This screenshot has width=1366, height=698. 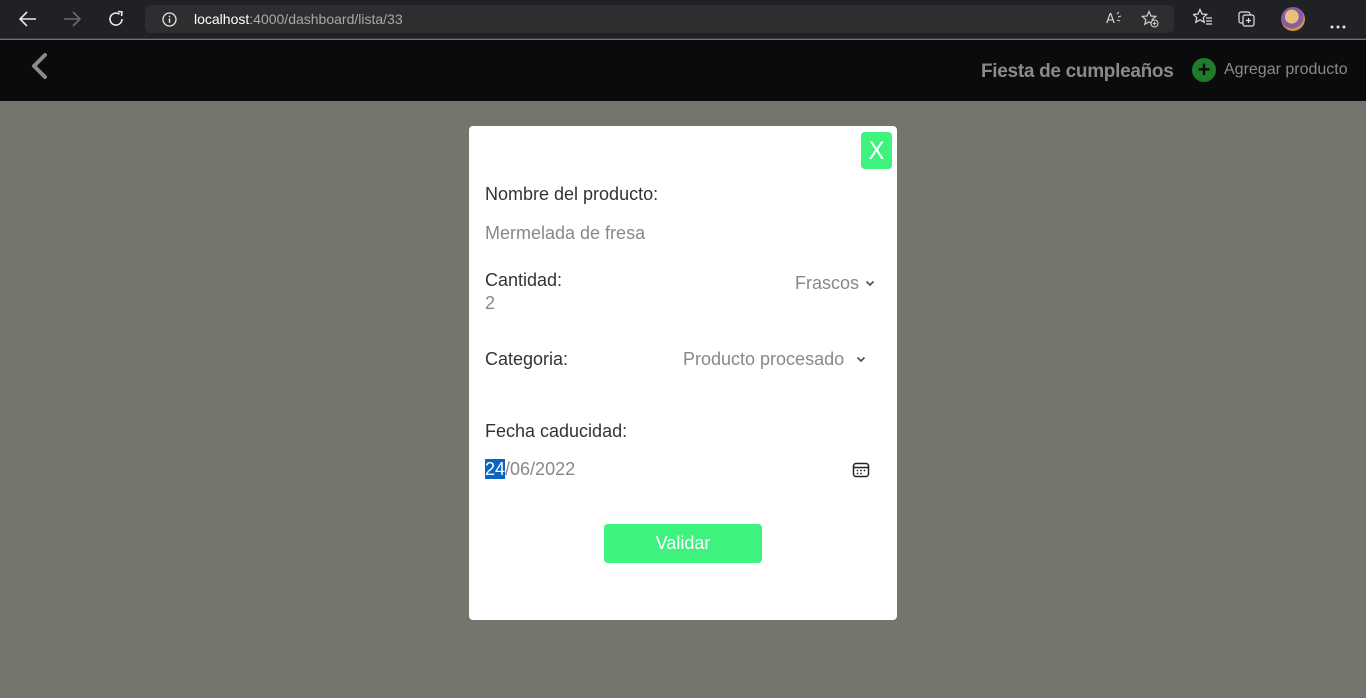 I want to click on expiry-day-segment: 24, so click(x=495, y=469).